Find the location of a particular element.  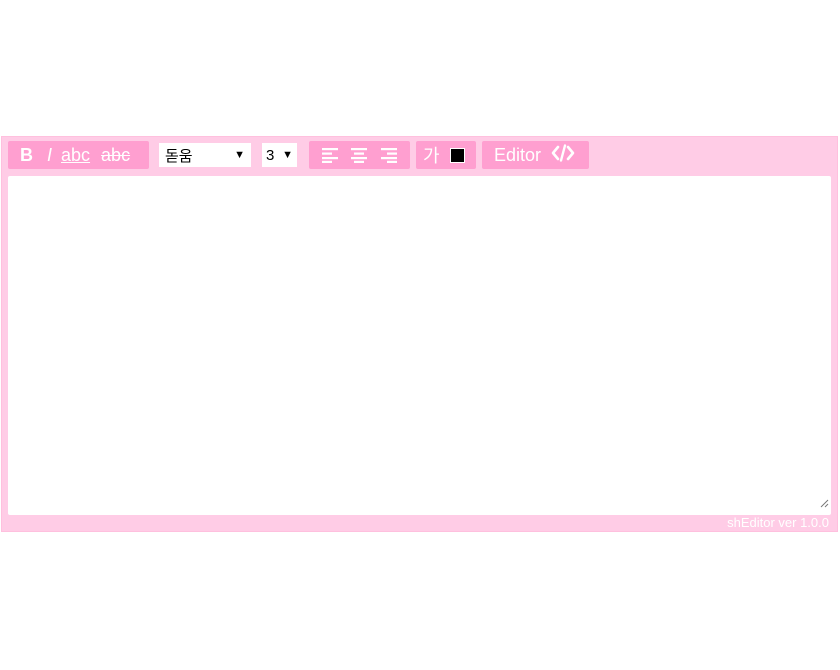

text-color-button: 가 is located at coordinates (446, 155).